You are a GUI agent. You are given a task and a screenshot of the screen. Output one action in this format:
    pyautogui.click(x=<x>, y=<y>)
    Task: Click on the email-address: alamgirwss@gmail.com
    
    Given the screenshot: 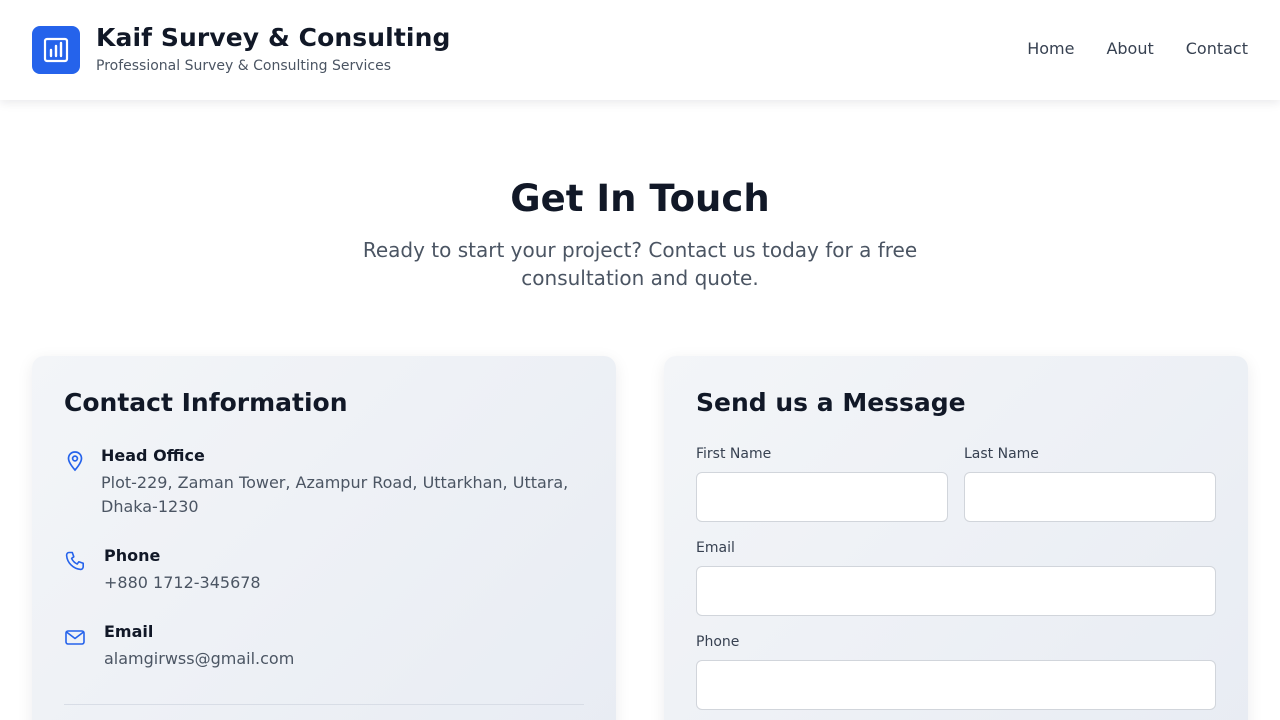 What is the action you would take?
    pyautogui.click(x=199, y=659)
    